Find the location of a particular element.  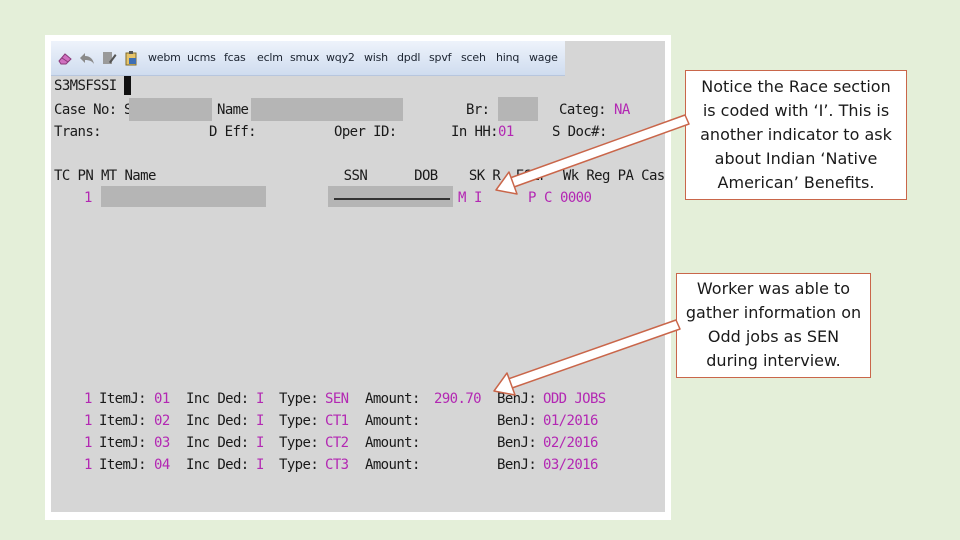

odd-jobs-callout-arrow is located at coordinates (587, 357).